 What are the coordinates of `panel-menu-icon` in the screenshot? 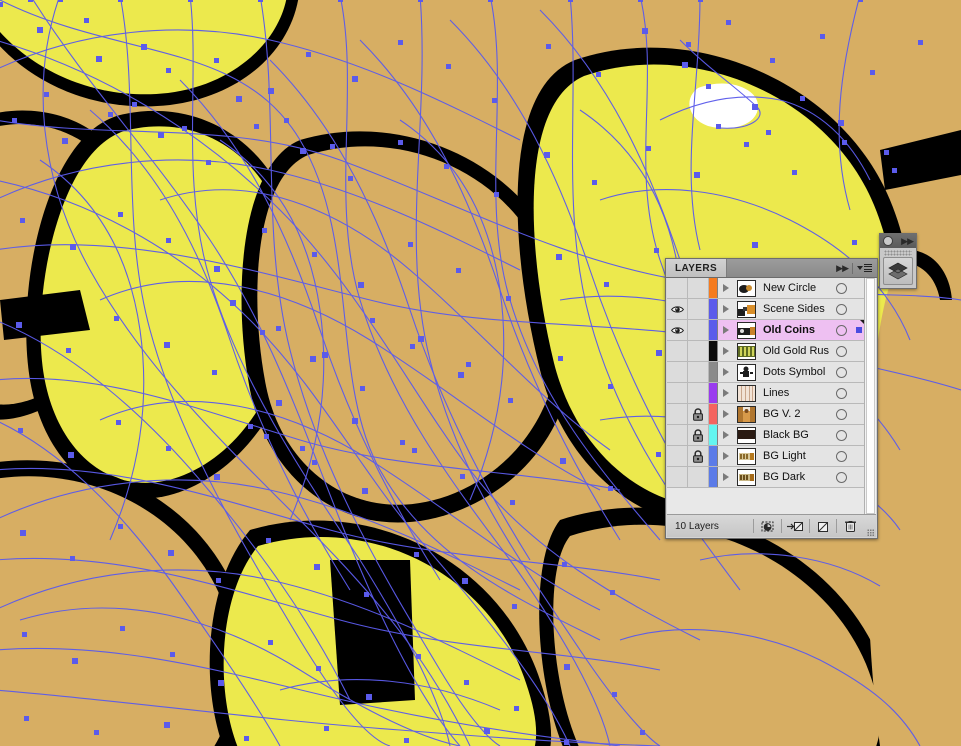 It's located at (864, 268).